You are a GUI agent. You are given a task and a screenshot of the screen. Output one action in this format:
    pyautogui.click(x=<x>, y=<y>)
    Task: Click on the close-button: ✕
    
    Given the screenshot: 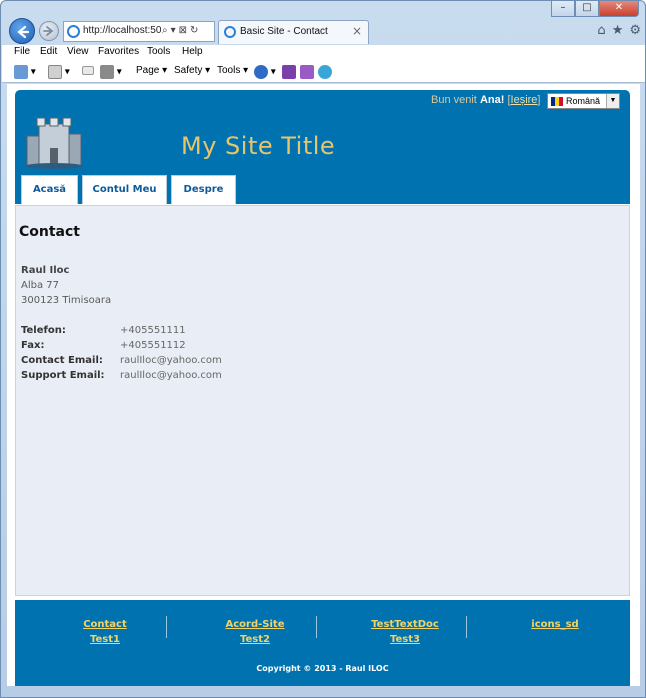 What is the action you would take?
    pyautogui.click(x=619, y=9)
    